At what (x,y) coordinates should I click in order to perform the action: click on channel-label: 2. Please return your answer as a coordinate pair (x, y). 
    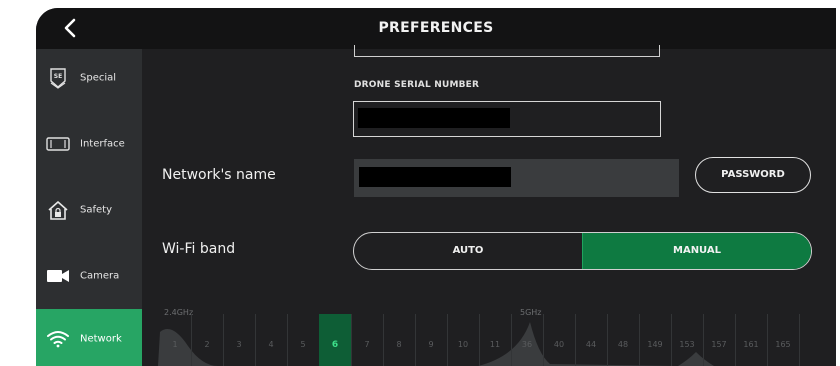
    Looking at the image, I should click on (207, 344).